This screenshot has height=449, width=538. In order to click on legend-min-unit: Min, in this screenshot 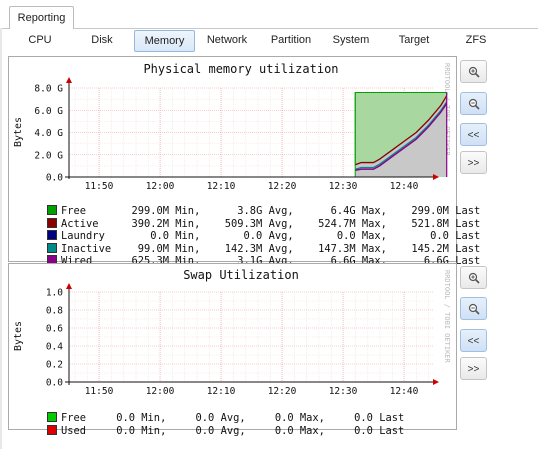, I will do `click(154, 430)`.